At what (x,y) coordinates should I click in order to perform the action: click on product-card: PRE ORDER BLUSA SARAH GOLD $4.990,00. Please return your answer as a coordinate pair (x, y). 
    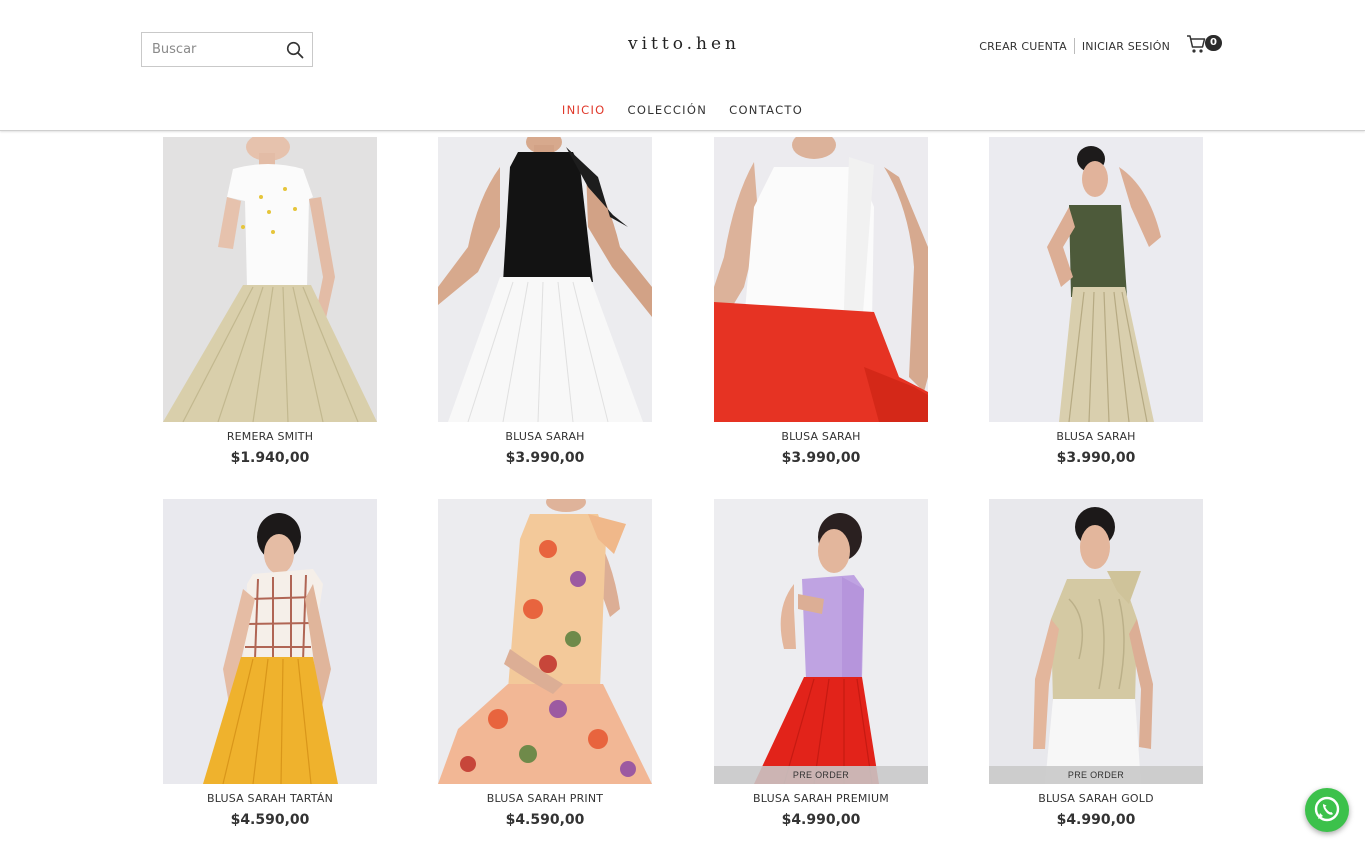
    Looking at the image, I should click on (1096, 663).